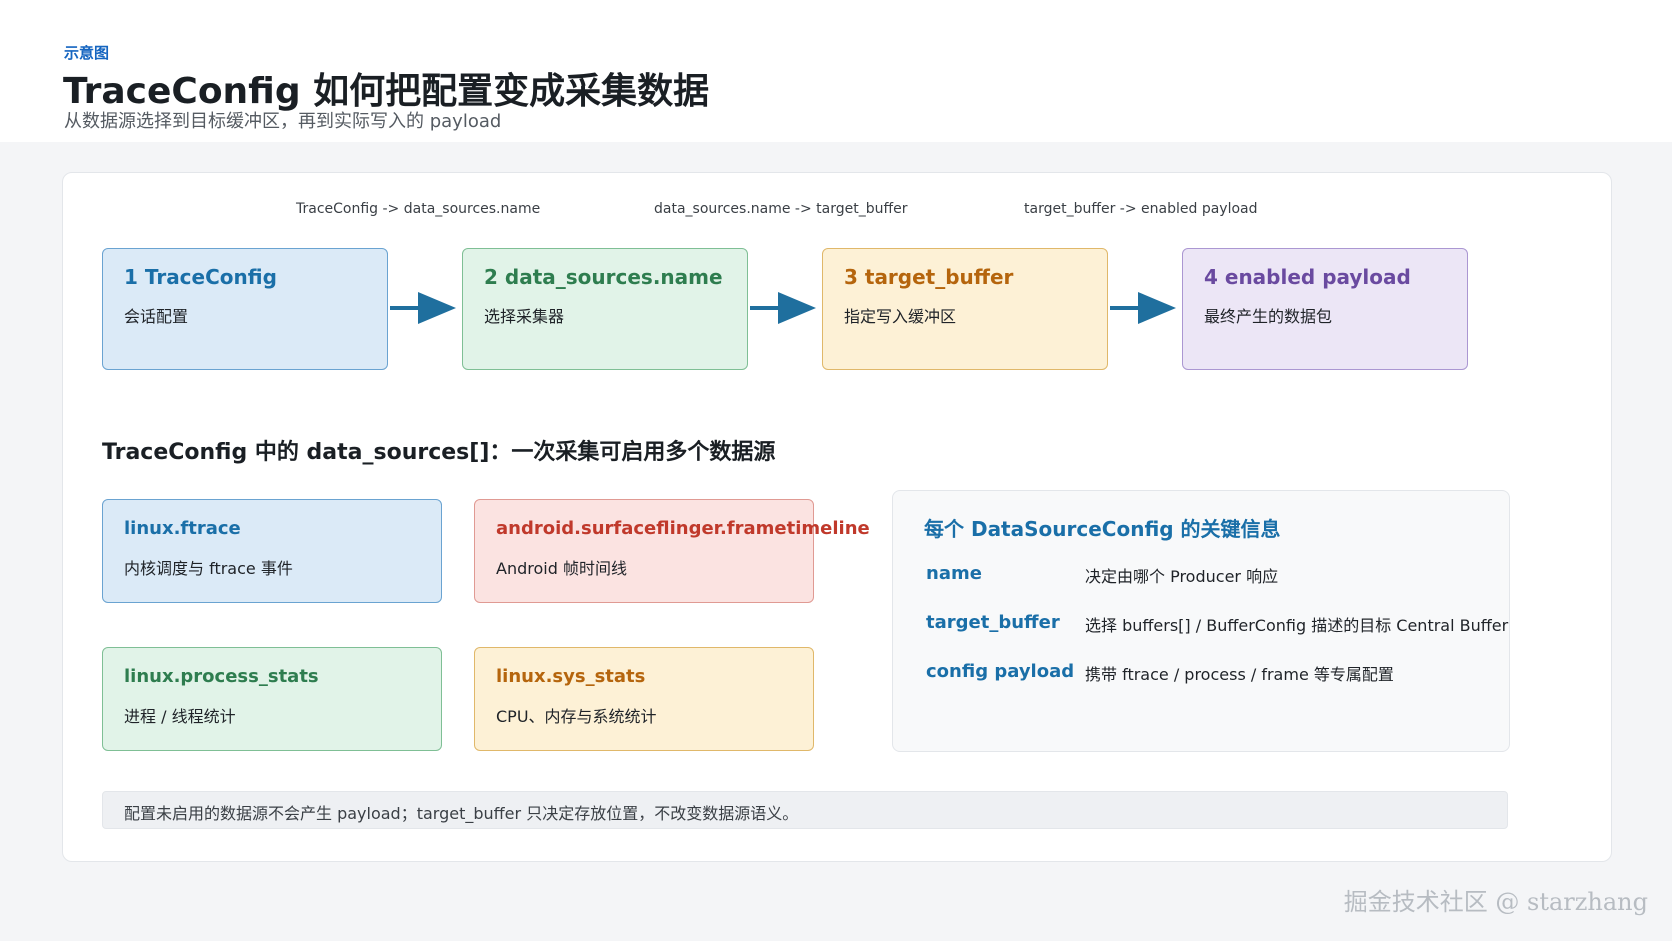  What do you see at coordinates (200, 277) in the screenshot?
I see `stage-title: 1 TraceConfig` at bounding box center [200, 277].